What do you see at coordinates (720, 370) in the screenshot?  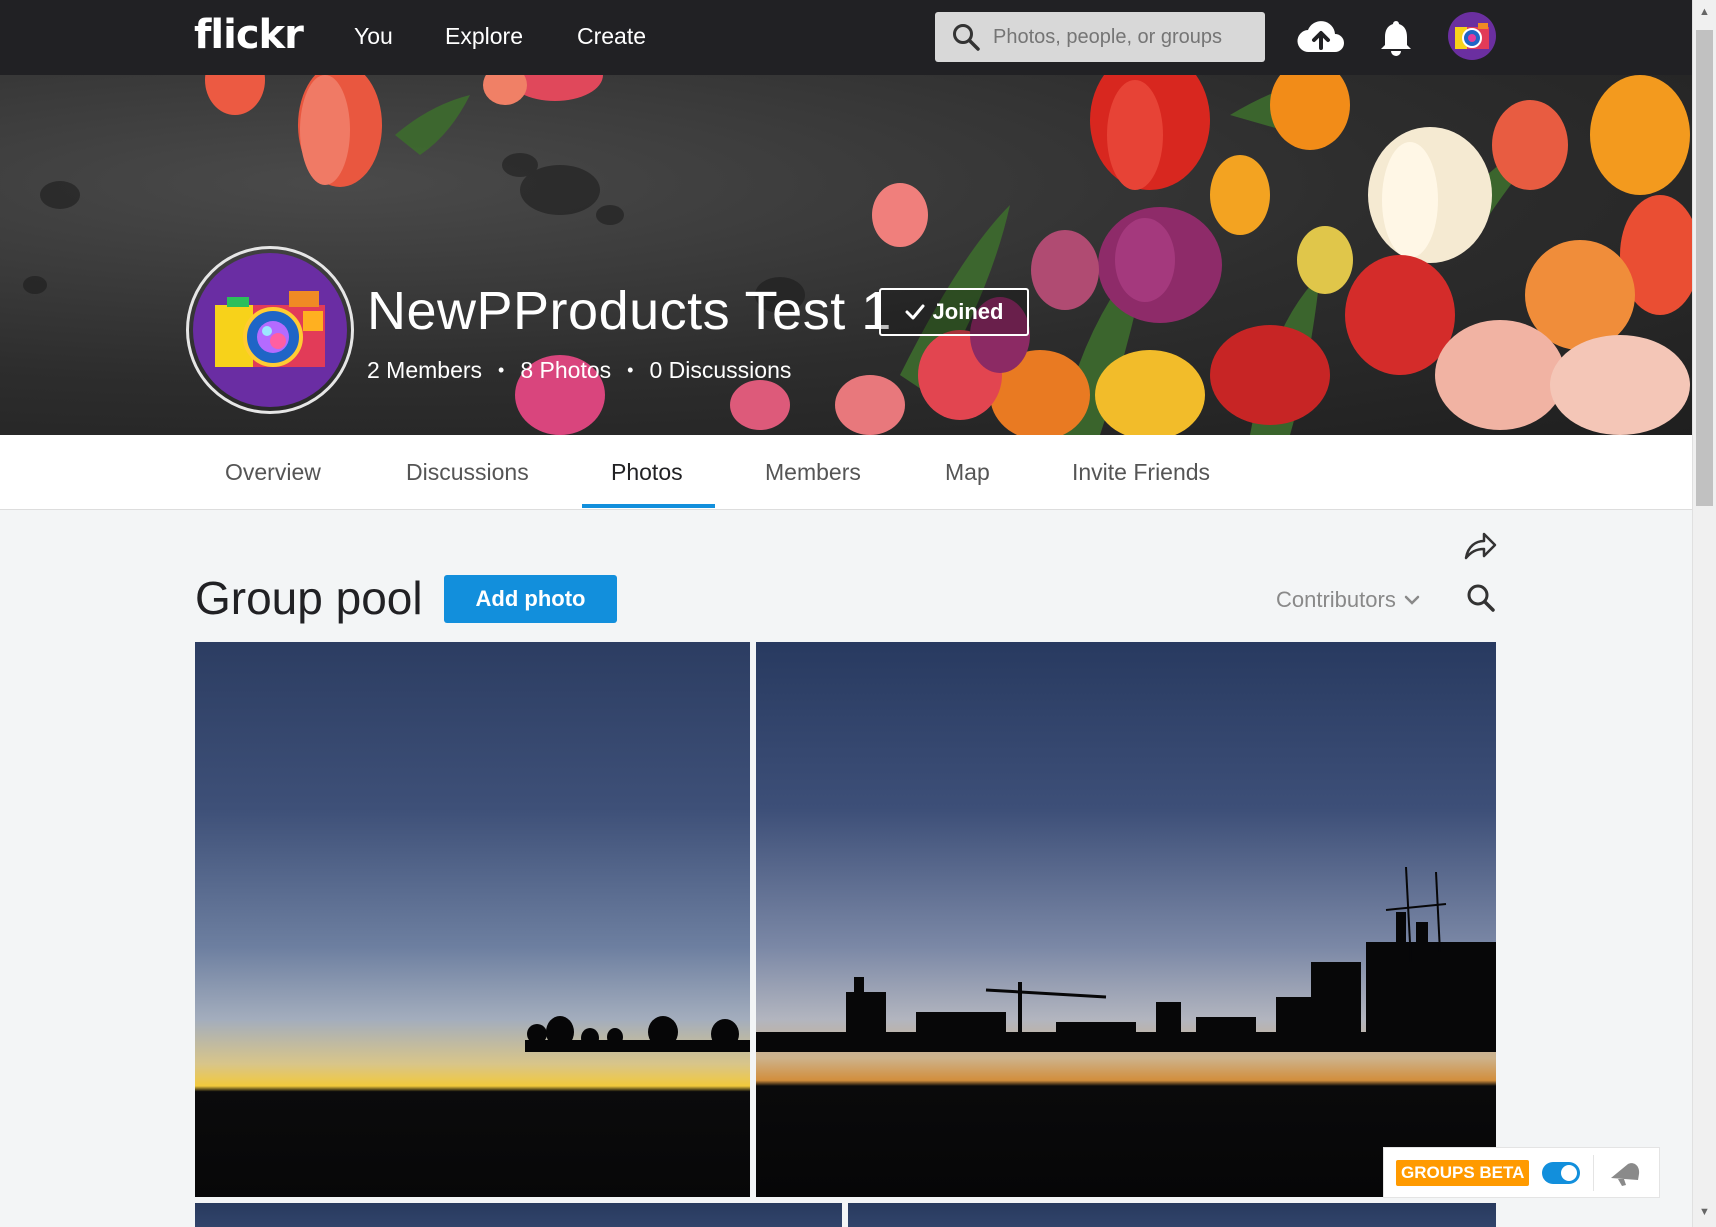 I see `discussions-count: 0 Discussions` at bounding box center [720, 370].